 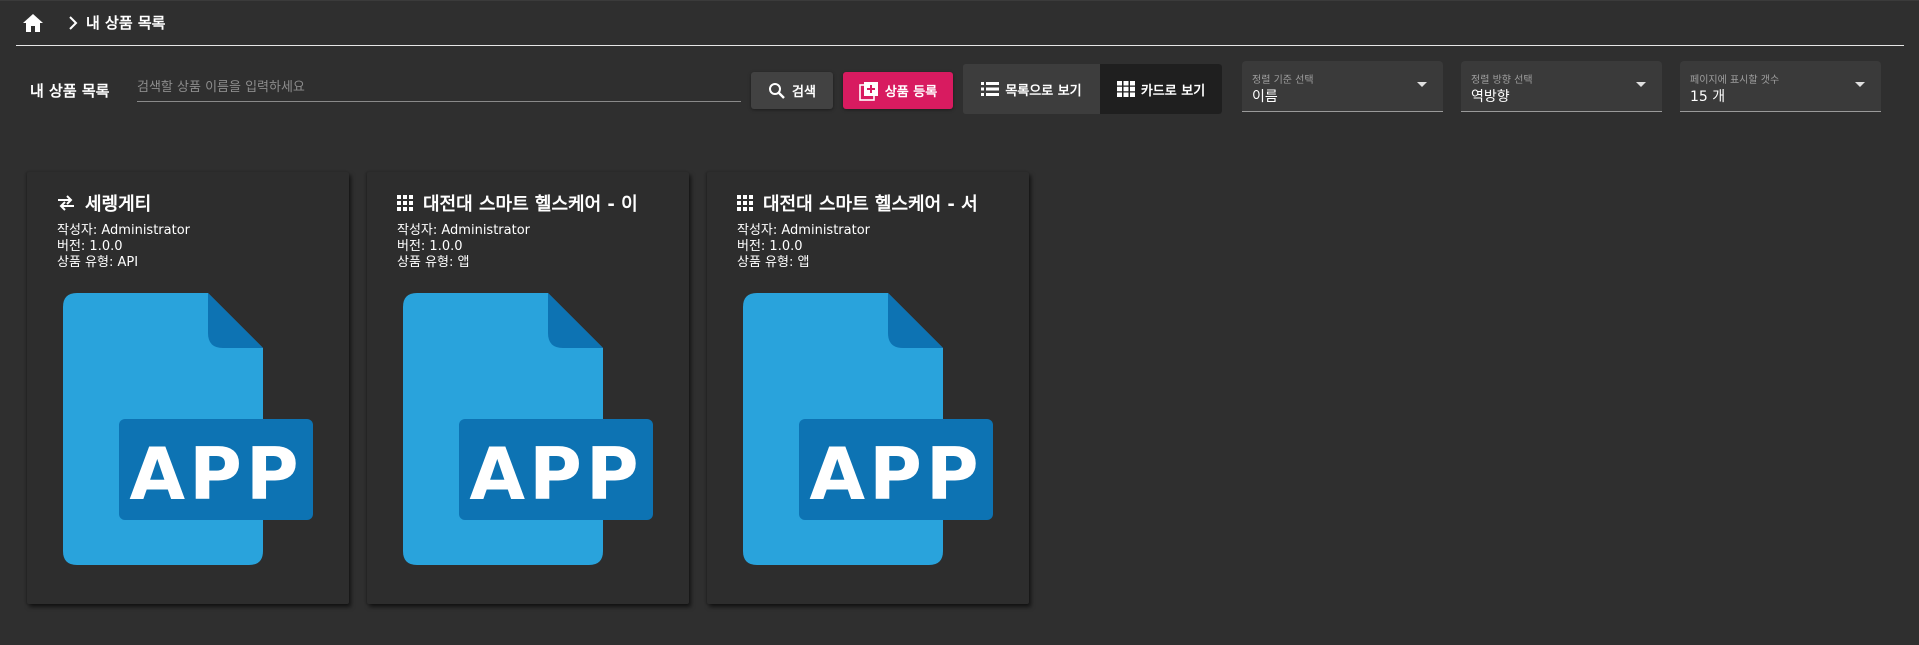 I want to click on page-title: 내 상품 목록, so click(x=70, y=91).